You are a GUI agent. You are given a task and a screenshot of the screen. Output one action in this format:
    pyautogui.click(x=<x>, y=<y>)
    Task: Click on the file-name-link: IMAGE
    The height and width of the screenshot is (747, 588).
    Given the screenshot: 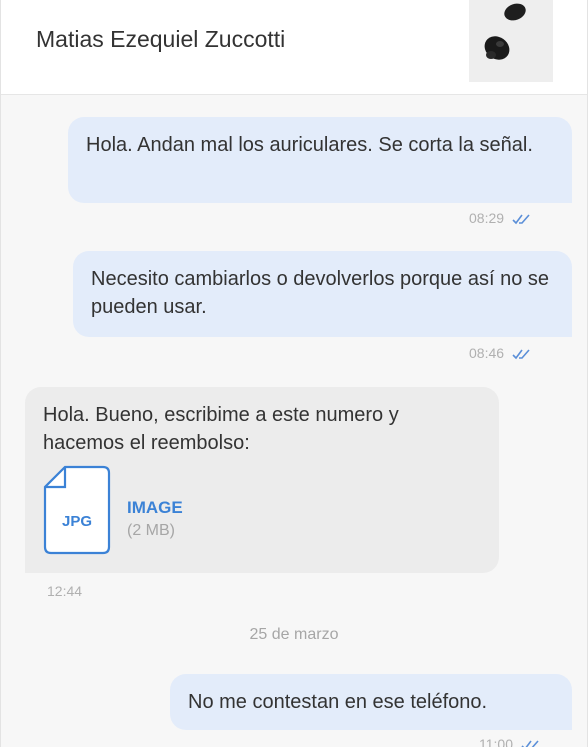 What is the action you would take?
    pyautogui.click(x=155, y=508)
    